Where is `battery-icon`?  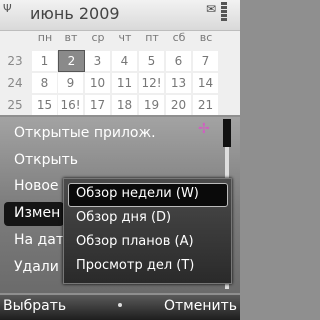 battery-icon is located at coordinates (224, 14).